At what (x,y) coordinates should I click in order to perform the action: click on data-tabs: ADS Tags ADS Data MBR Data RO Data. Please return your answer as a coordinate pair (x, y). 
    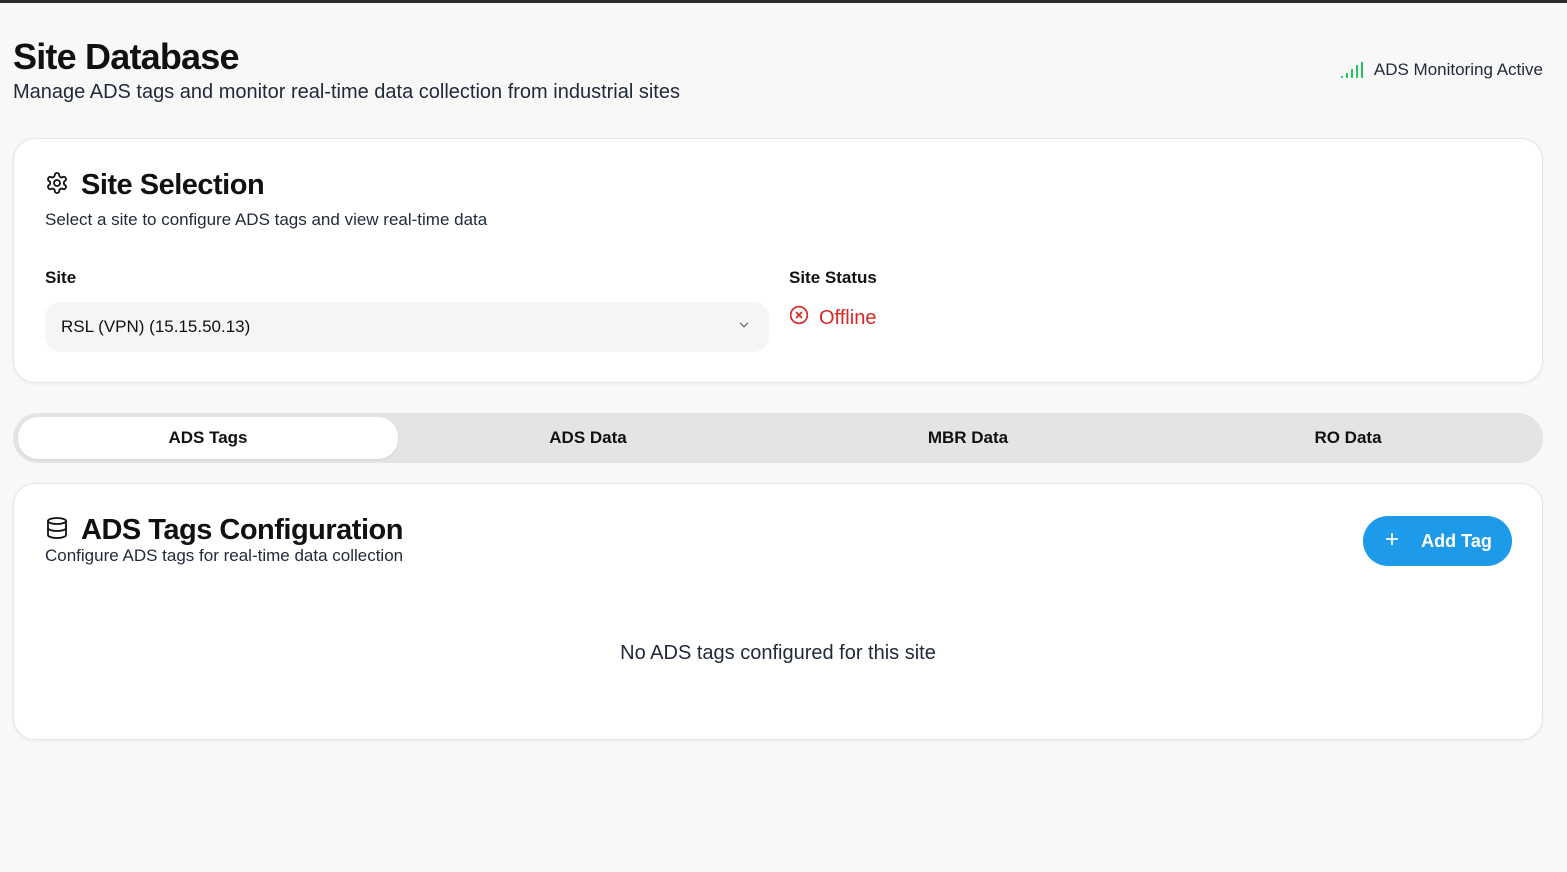
    Looking at the image, I should click on (778, 438).